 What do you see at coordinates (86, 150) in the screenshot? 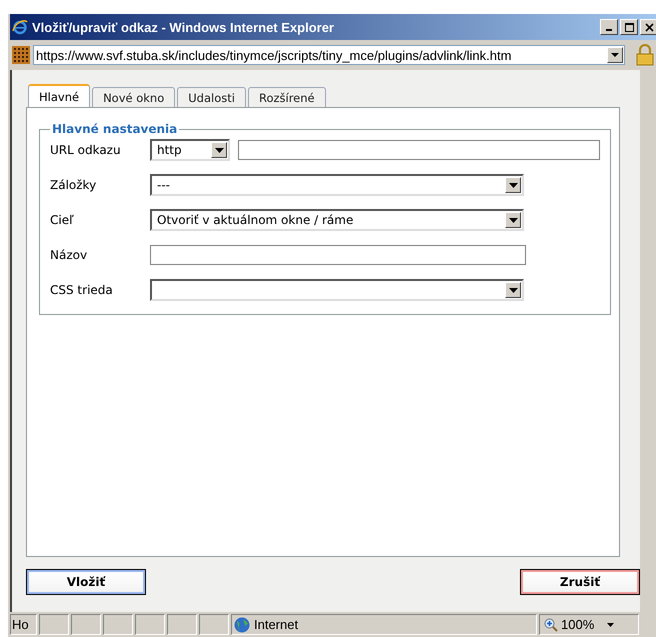
I see `field-label: URL odkazu` at bounding box center [86, 150].